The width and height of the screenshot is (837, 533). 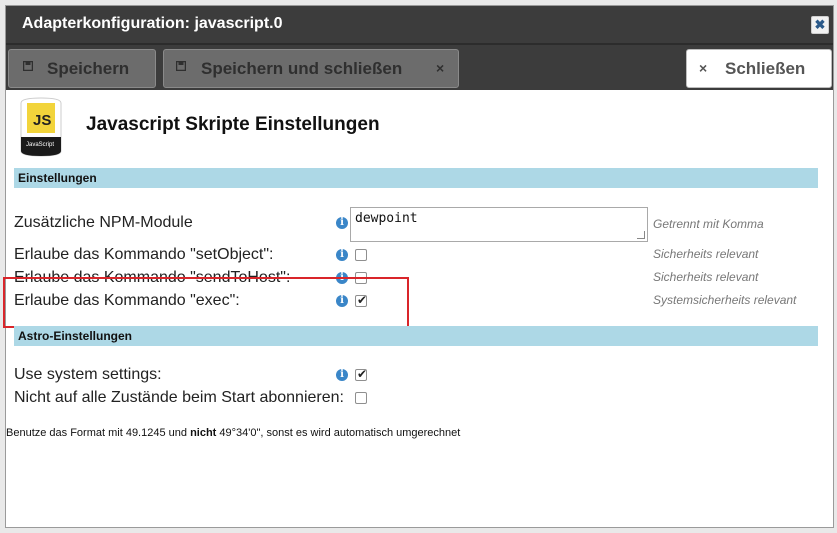 I want to click on format-note-part1: Benutze das Format mit 49.1245 und, so click(x=98, y=433).